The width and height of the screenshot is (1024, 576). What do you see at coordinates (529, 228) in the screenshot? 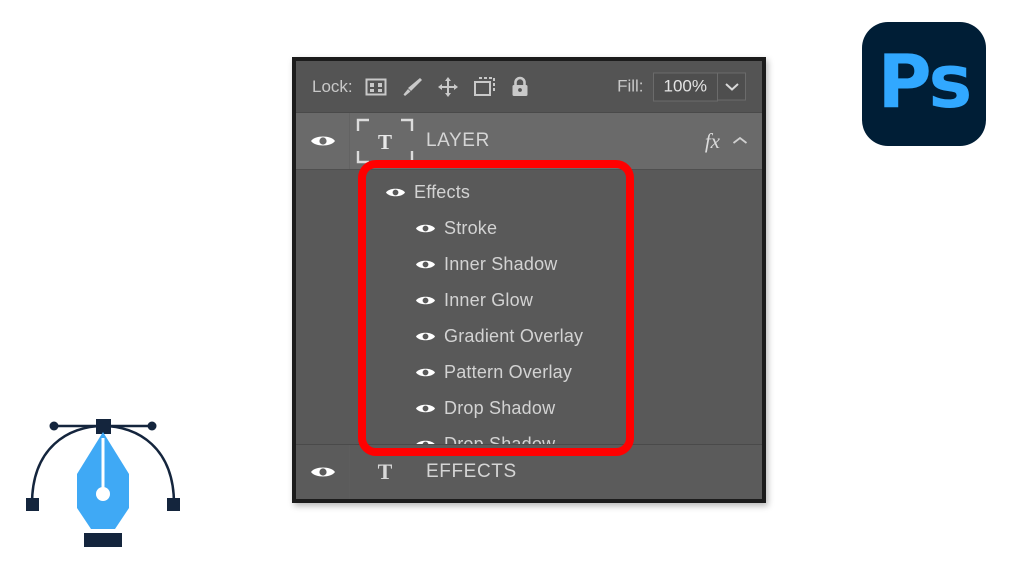
I see `effect-row-stroke: Stroke` at bounding box center [529, 228].